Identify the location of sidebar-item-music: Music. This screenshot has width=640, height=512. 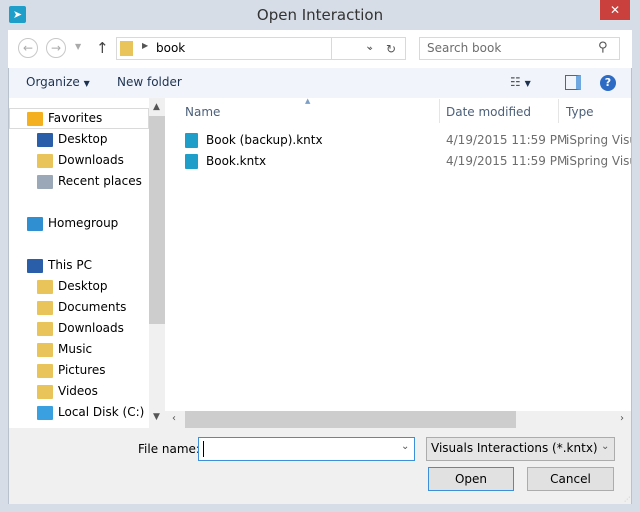
(64, 349).